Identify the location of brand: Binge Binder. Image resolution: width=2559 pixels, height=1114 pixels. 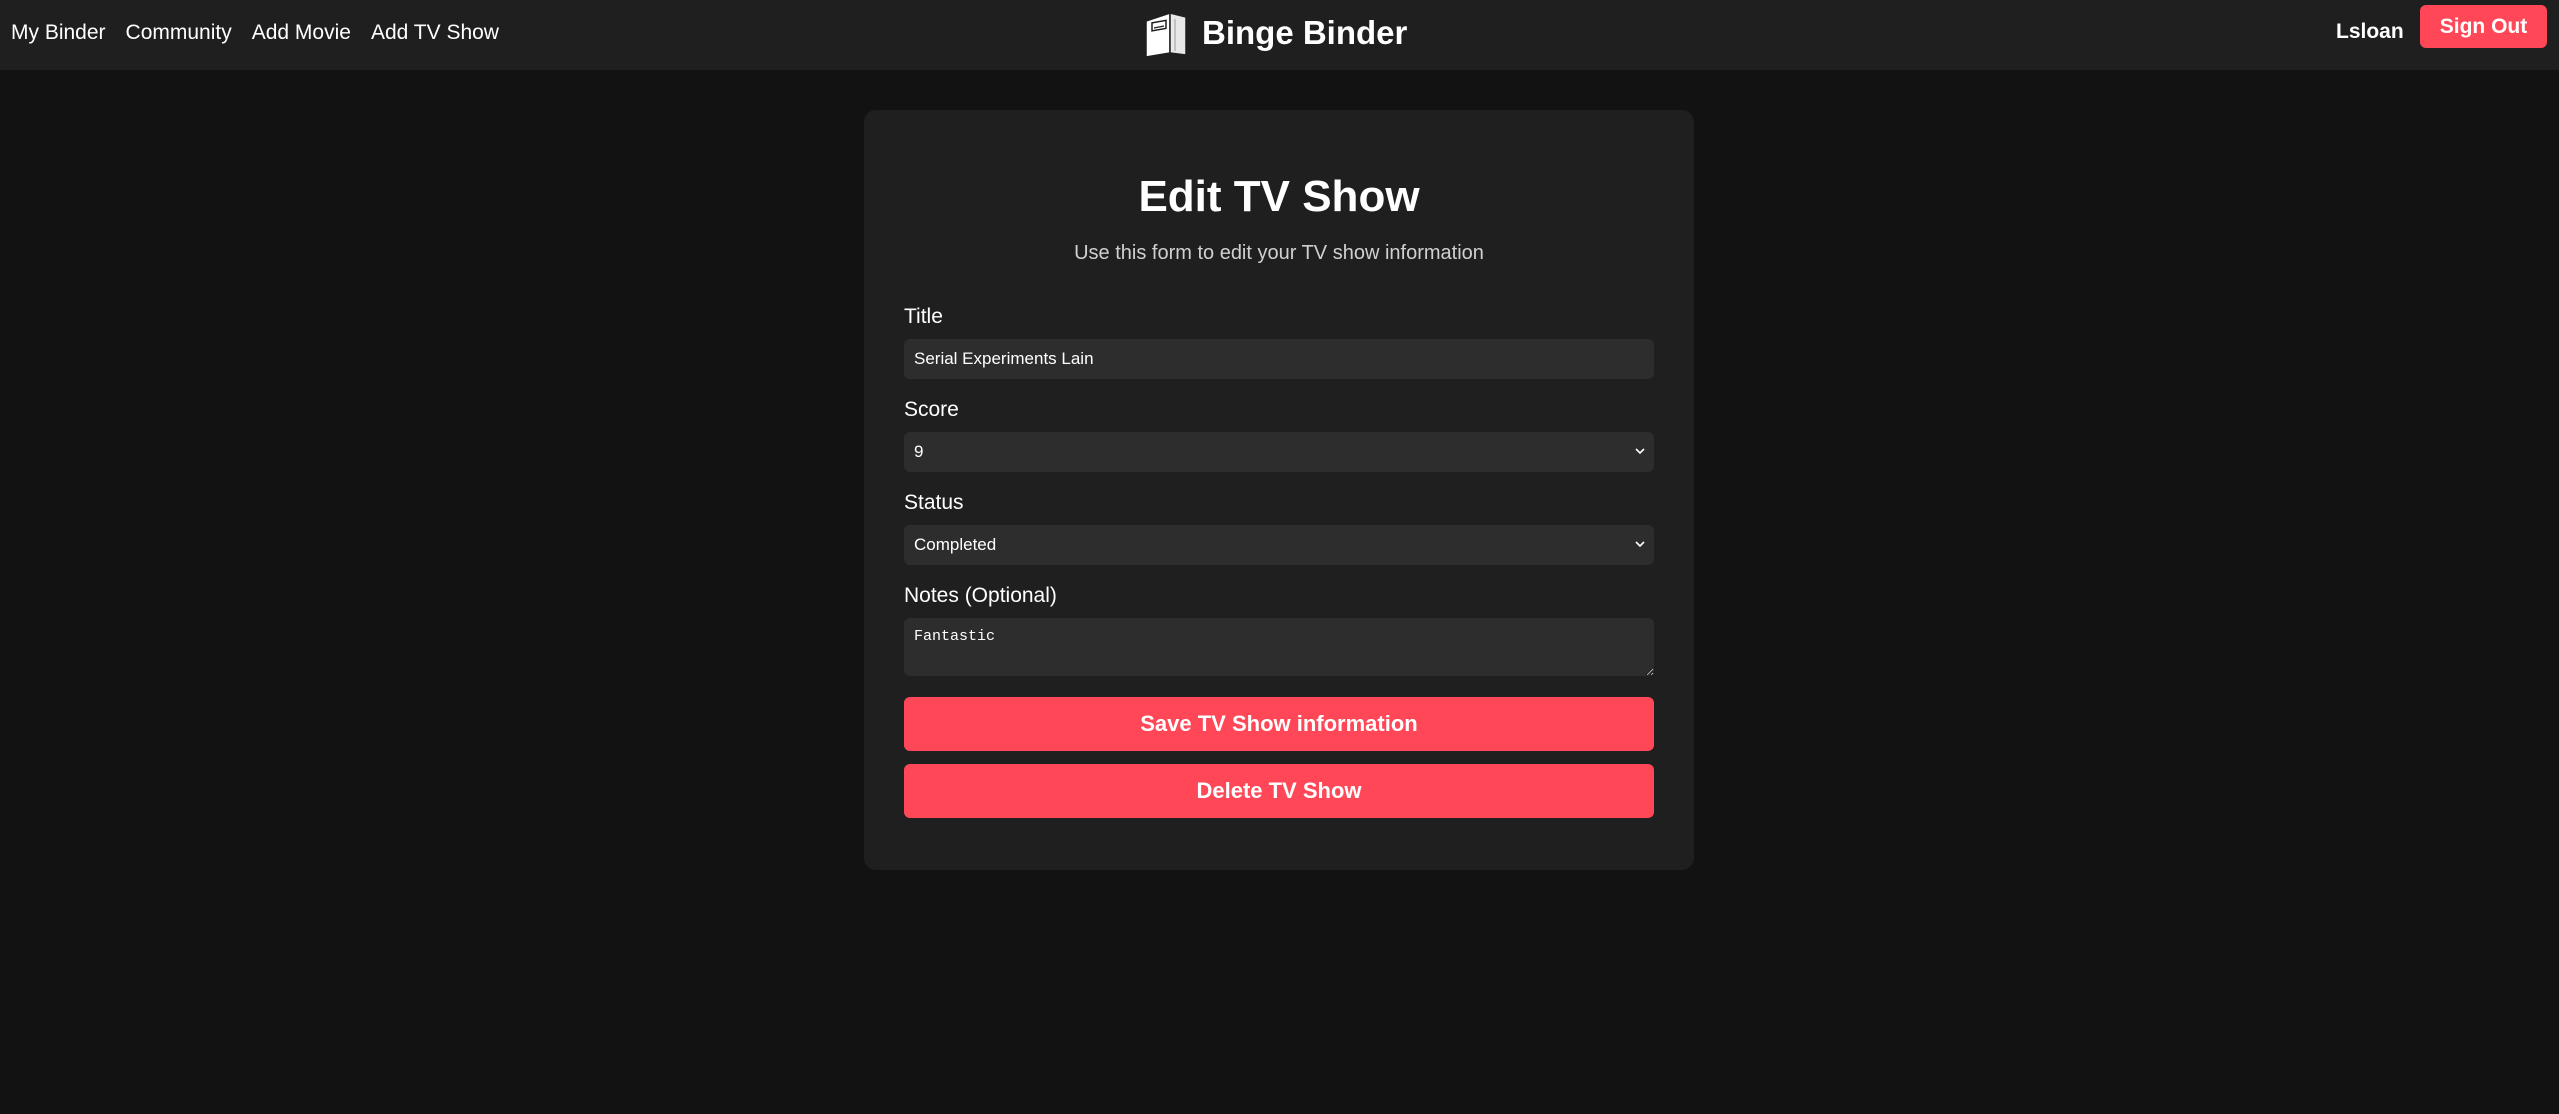
(1273, 33).